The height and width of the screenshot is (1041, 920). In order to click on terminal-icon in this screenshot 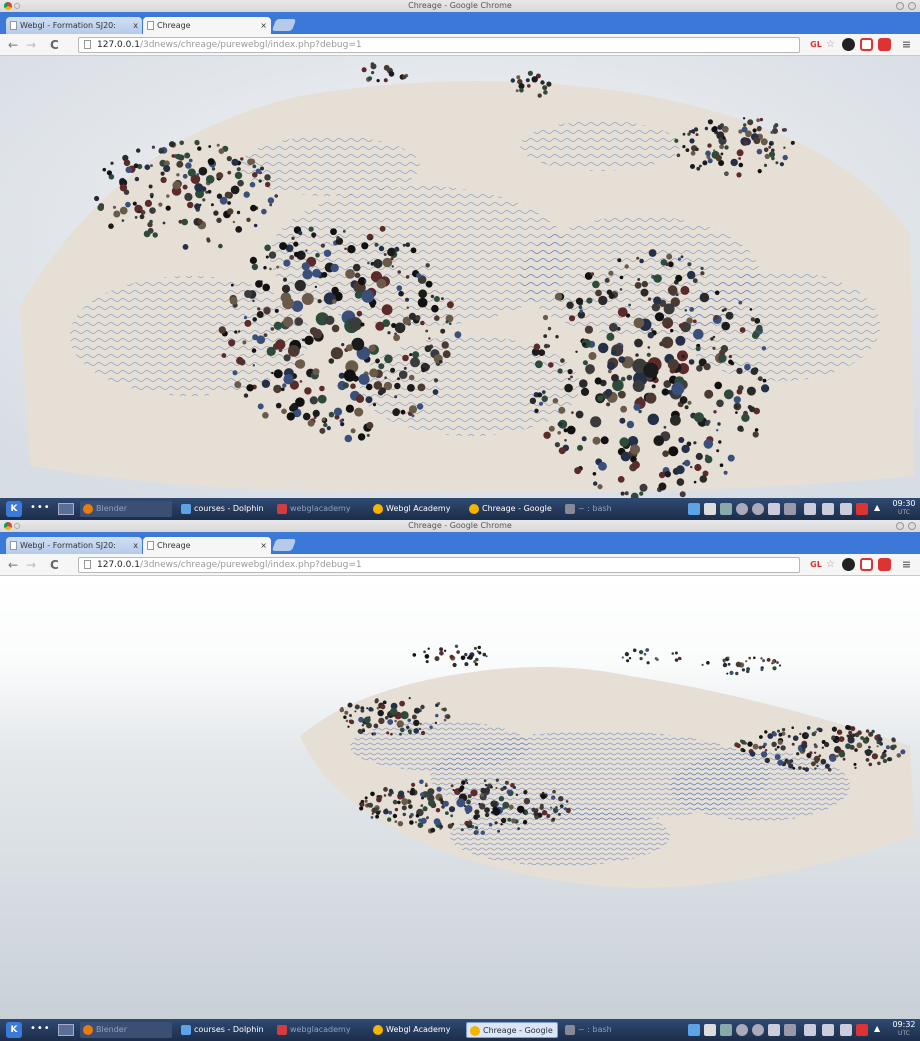, I will do `click(282, 1030)`.